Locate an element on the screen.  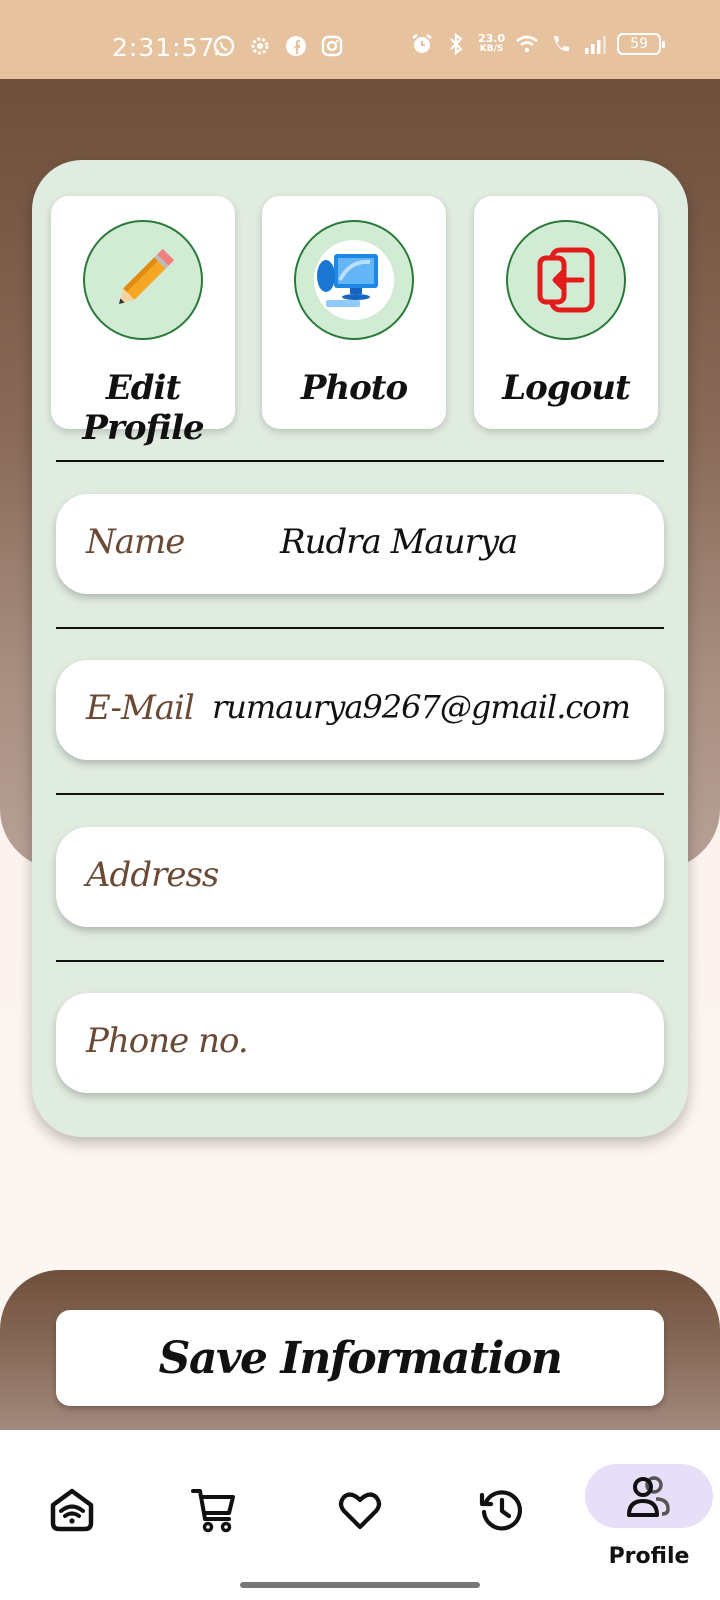
name-field: Name Rudra Maurya is located at coordinates (360, 544).